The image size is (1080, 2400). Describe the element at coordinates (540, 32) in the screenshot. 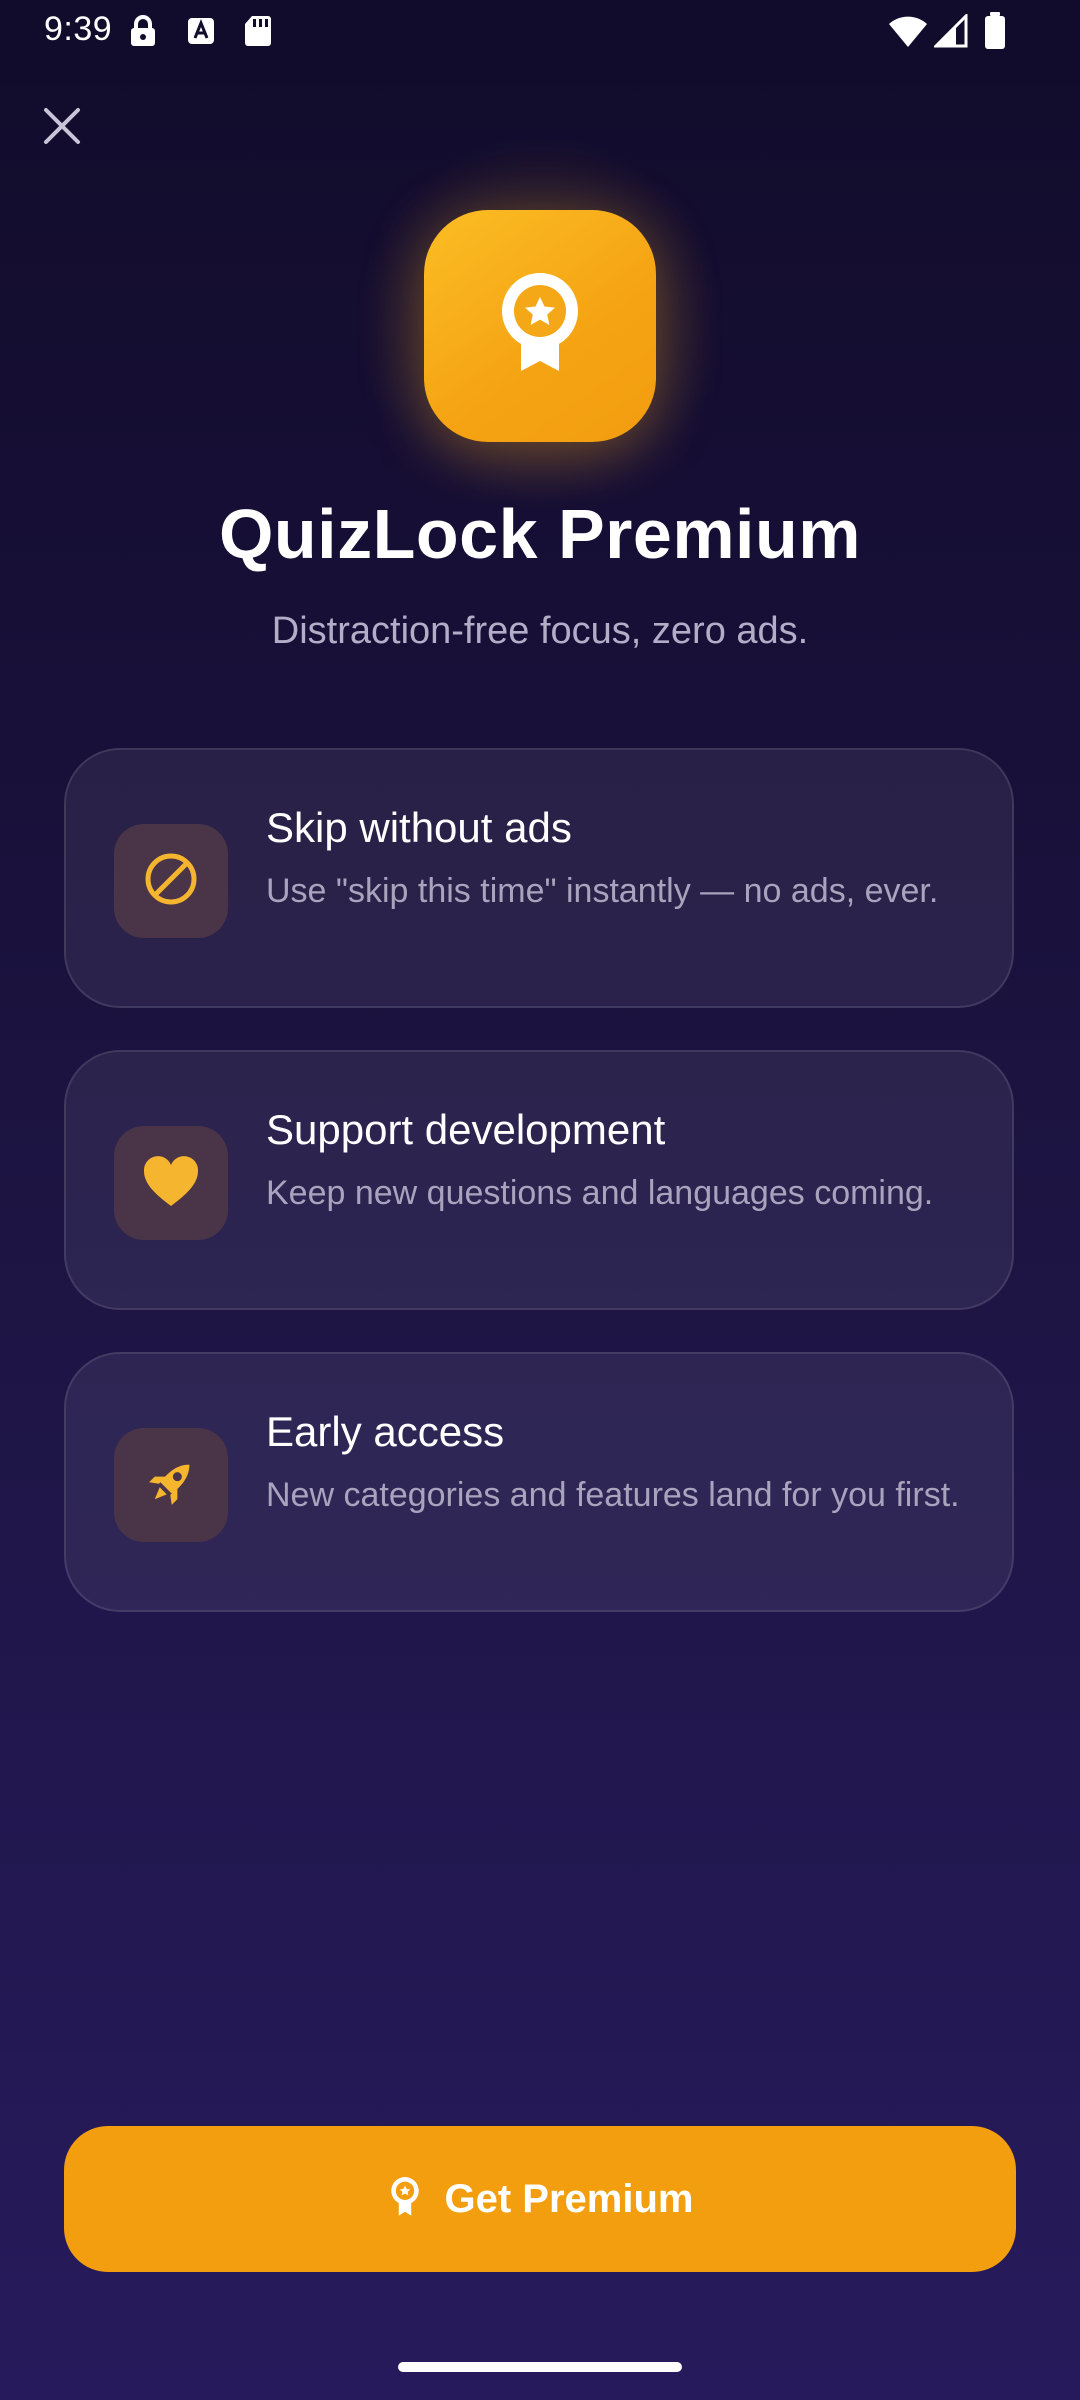

I see `status-bar: 9:39` at that location.